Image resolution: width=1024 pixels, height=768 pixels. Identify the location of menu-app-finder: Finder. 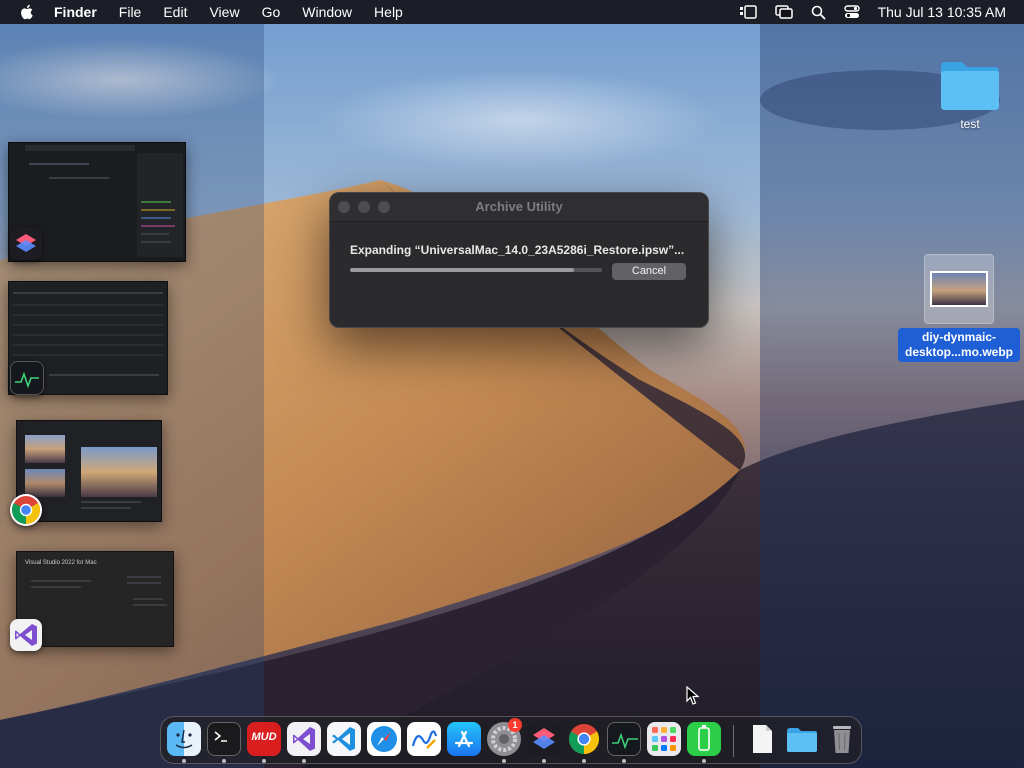
(79, 12).